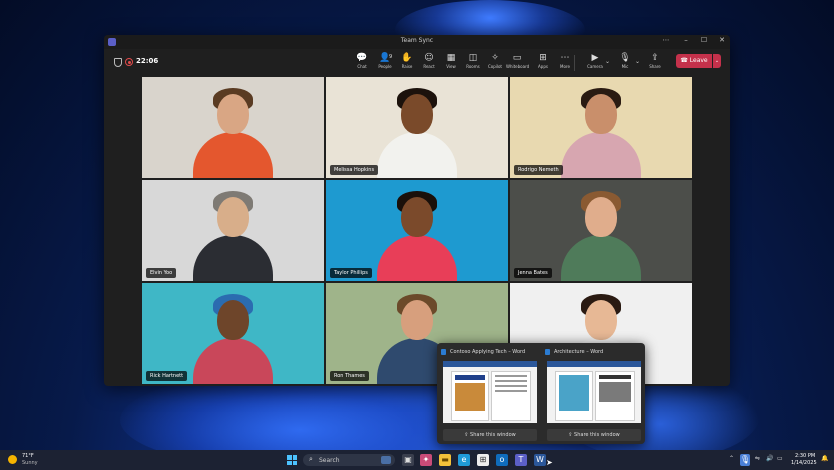  What do you see at coordinates (292, 460) in the screenshot?
I see `start-button` at bounding box center [292, 460].